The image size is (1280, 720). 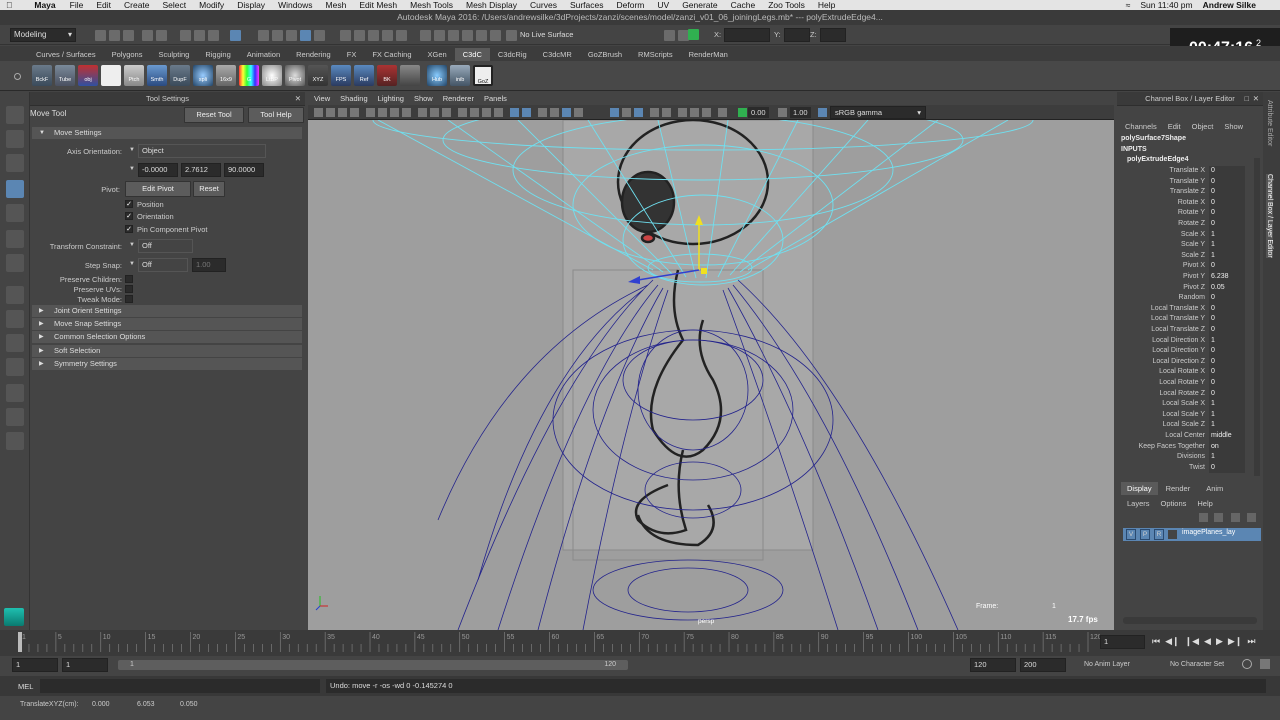 What do you see at coordinates (364, 75) in the screenshot?
I see `shelf-icon-ref: Ref` at bounding box center [364, 75].